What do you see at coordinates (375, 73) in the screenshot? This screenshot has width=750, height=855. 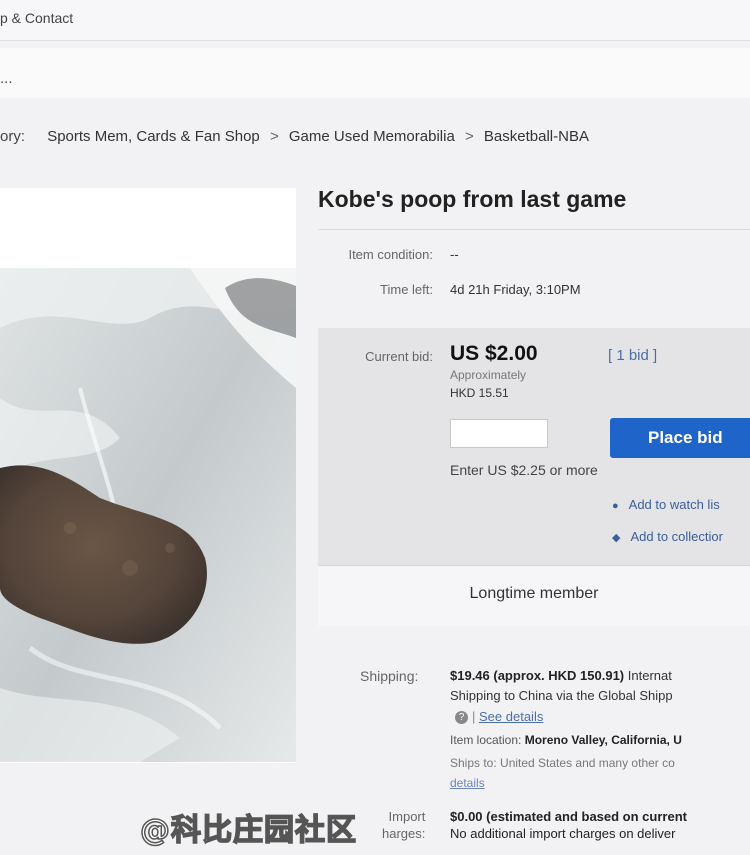 I see `secondary-bar` at bounding box center [375, 73].